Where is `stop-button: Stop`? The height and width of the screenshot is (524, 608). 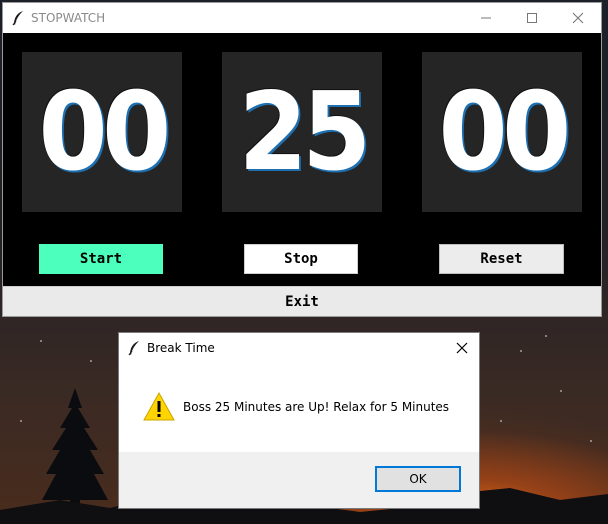 stop-button: Stop is located at coordinates (301, 259).